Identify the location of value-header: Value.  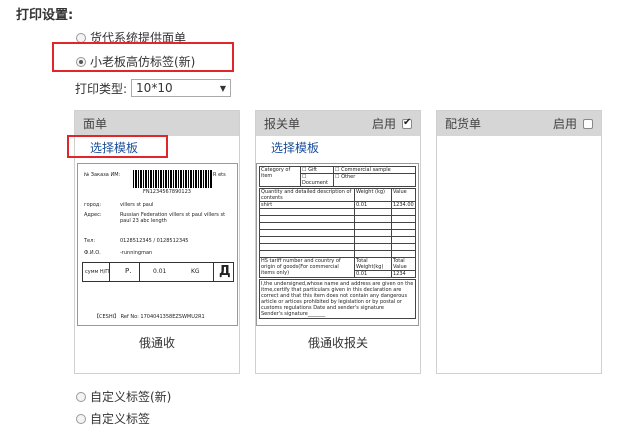
(403, 195).